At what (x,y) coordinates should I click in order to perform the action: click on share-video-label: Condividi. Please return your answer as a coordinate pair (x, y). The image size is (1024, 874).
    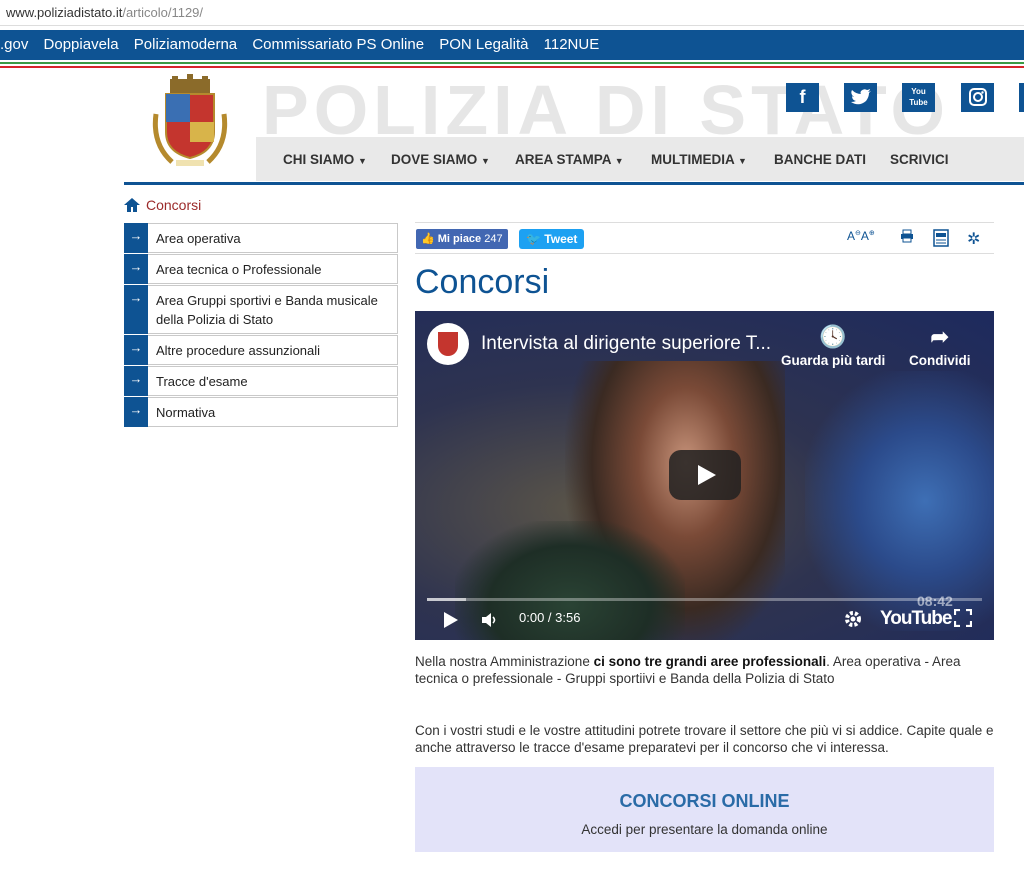
    Looking at the image, I should click on (940, 360).